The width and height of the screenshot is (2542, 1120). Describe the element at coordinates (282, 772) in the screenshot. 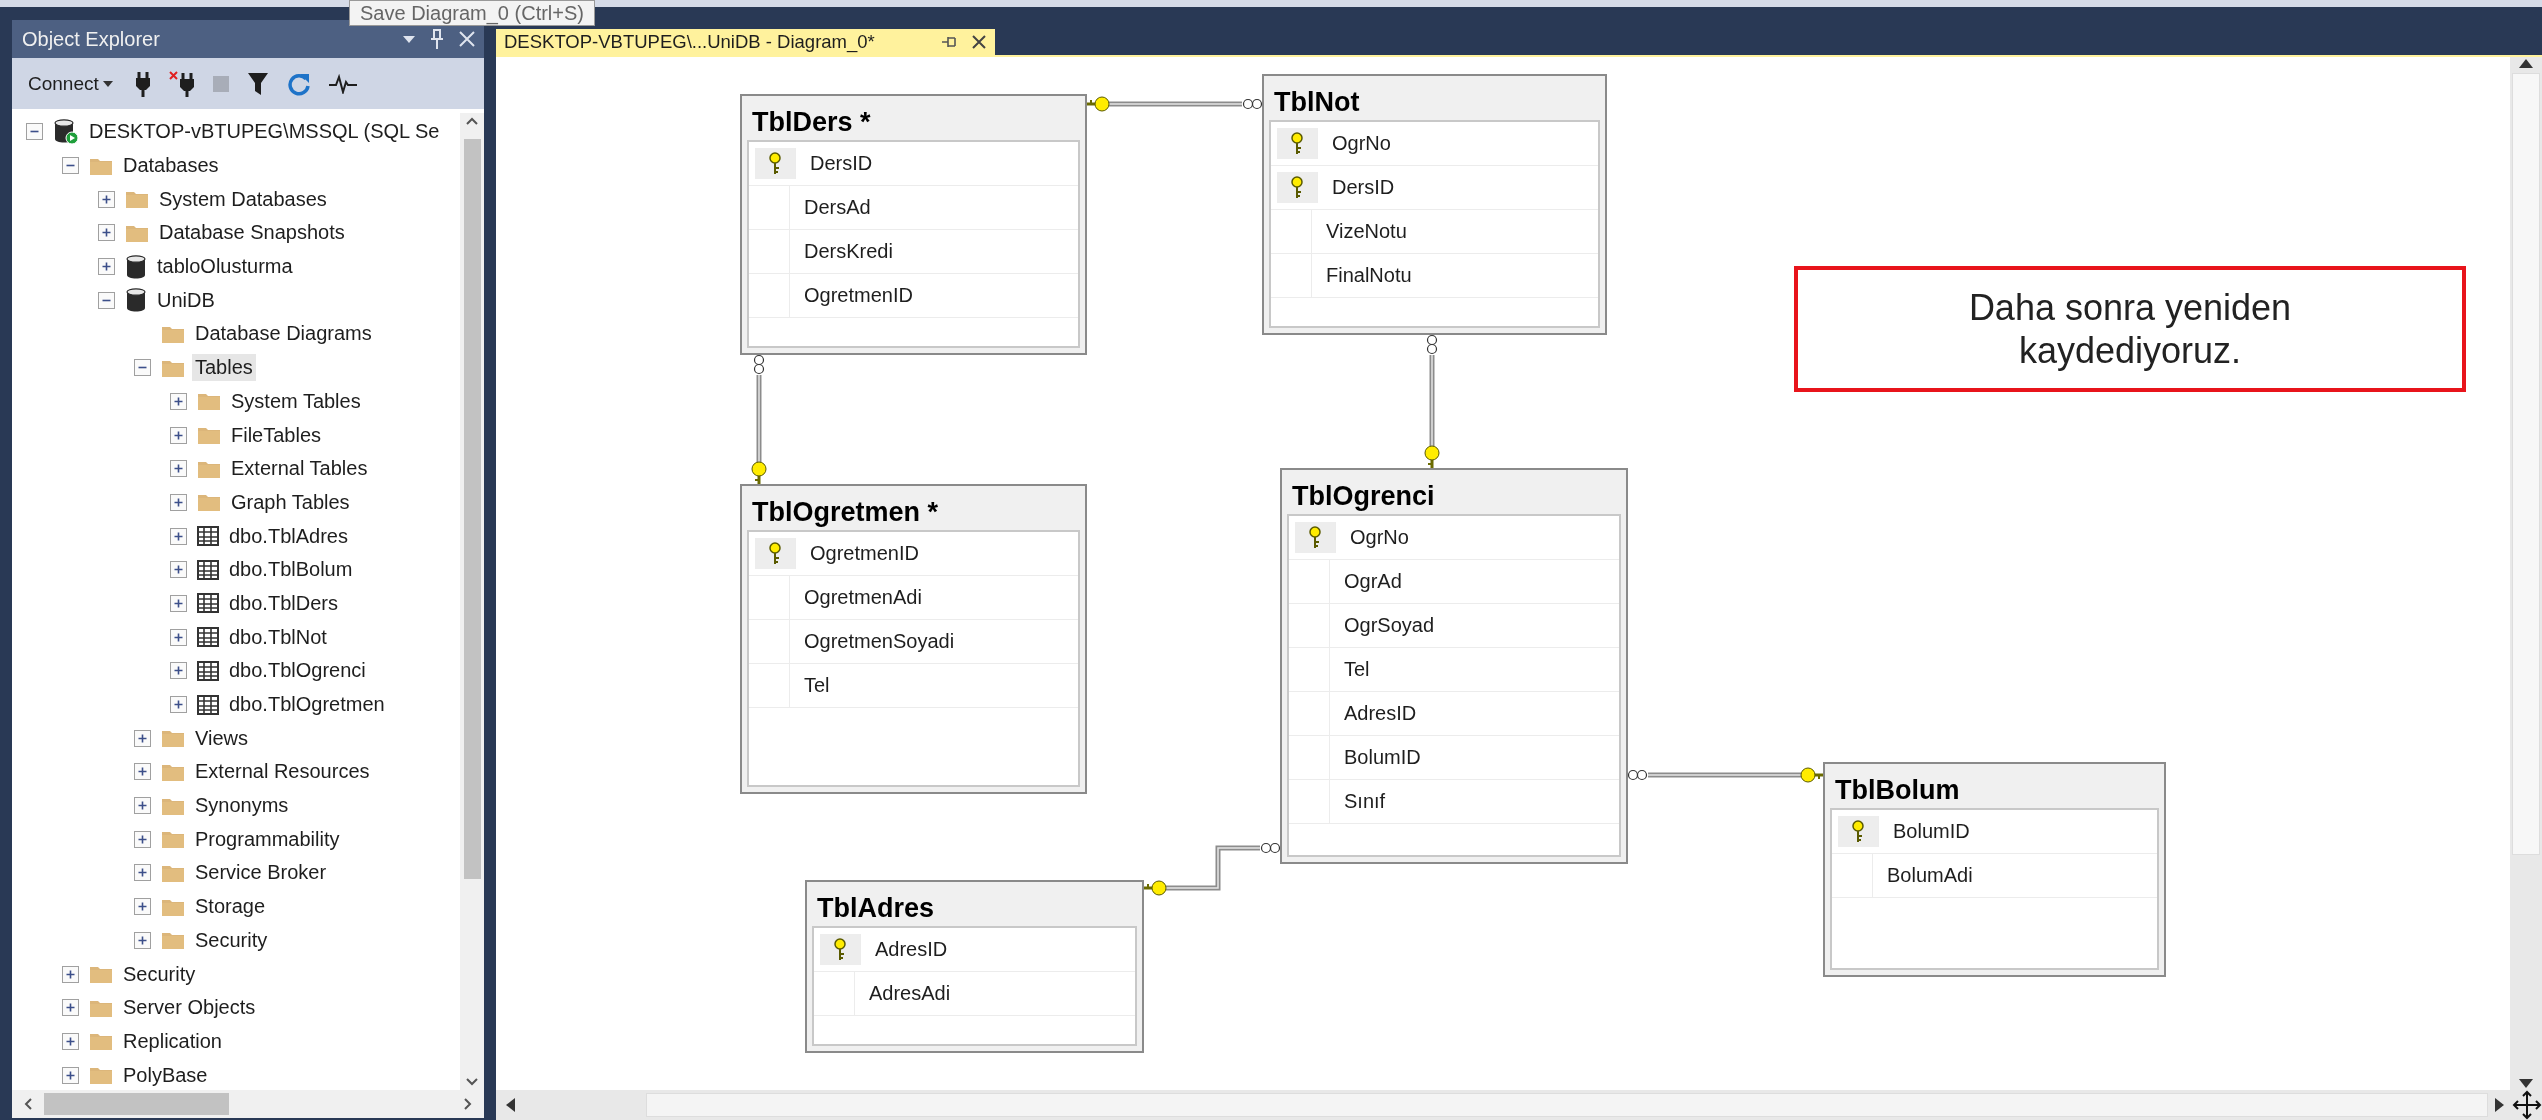

I see `tree-item: External Resources` at that location.